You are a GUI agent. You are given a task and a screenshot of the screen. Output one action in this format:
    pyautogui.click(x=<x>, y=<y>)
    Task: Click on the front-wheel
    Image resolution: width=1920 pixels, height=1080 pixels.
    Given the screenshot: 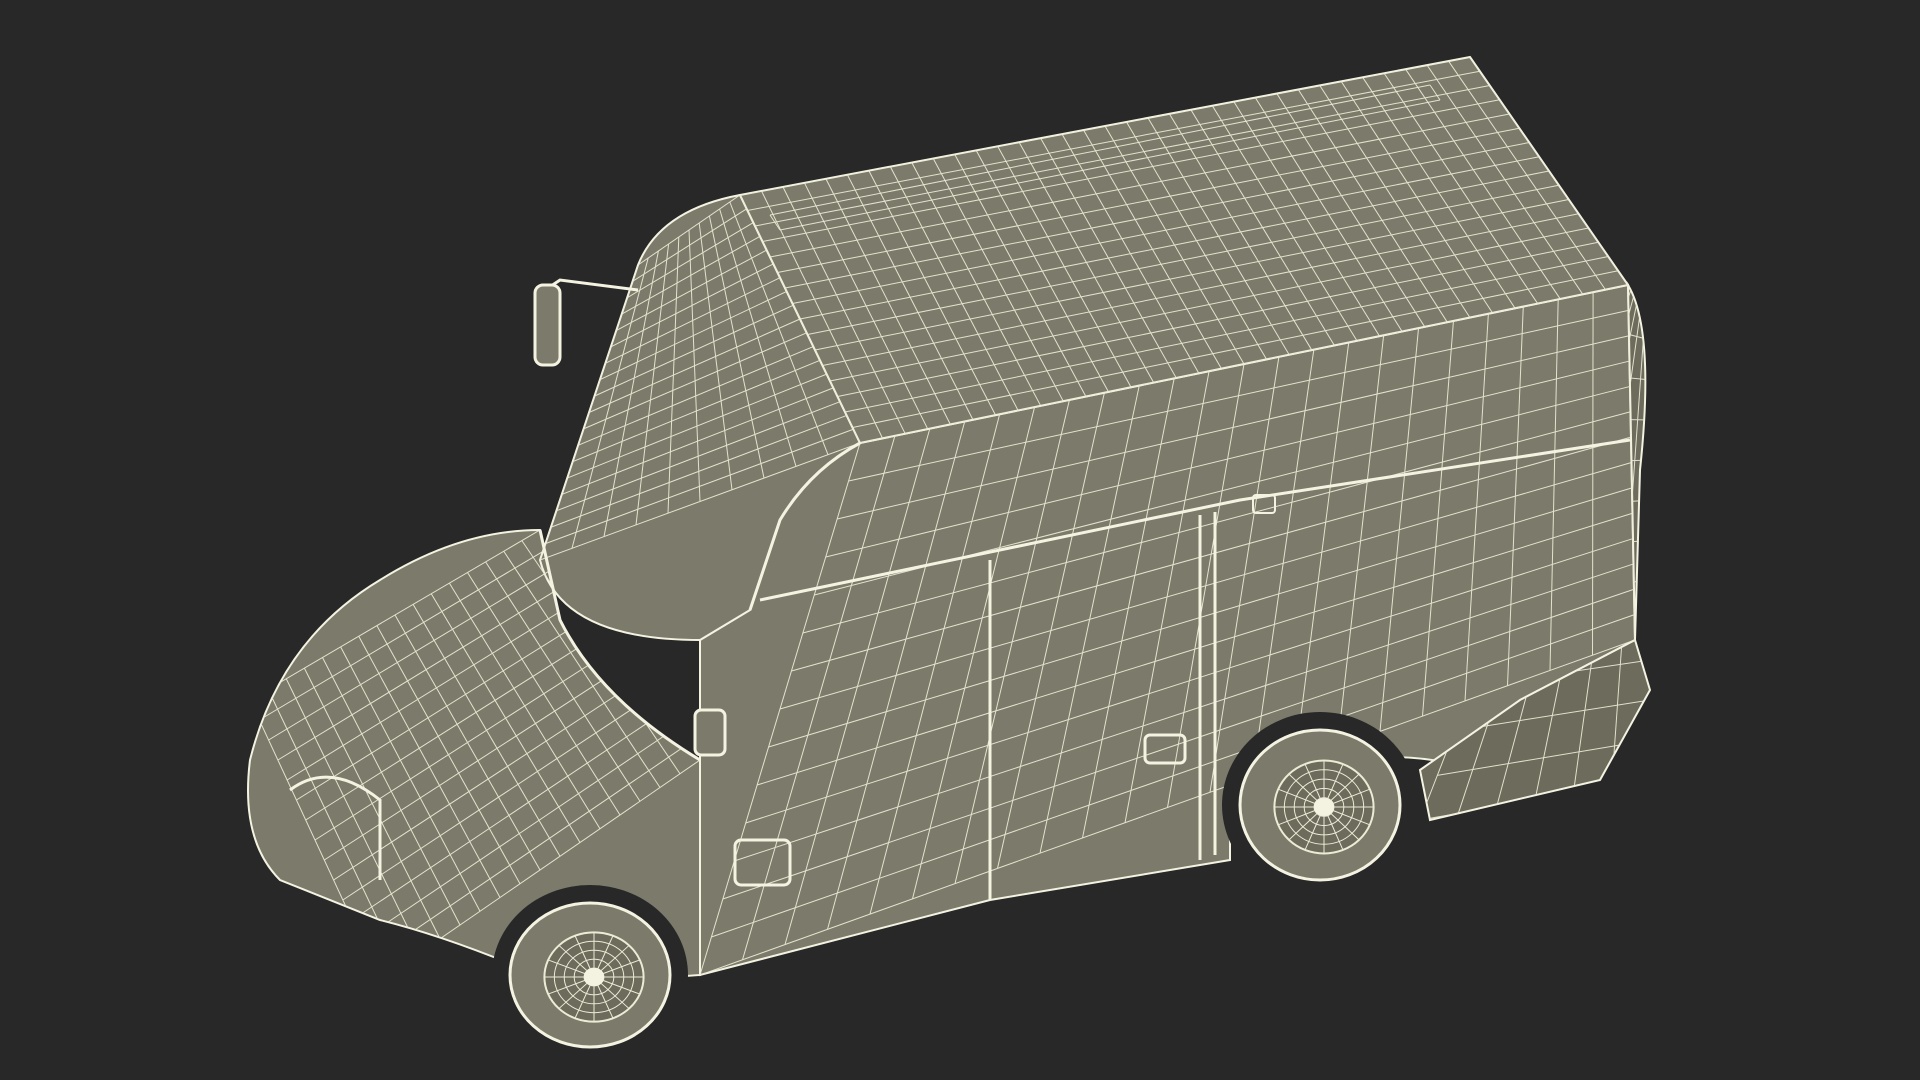 What is the action you would take?
    pyautogui.click(x=590, y=975)
    